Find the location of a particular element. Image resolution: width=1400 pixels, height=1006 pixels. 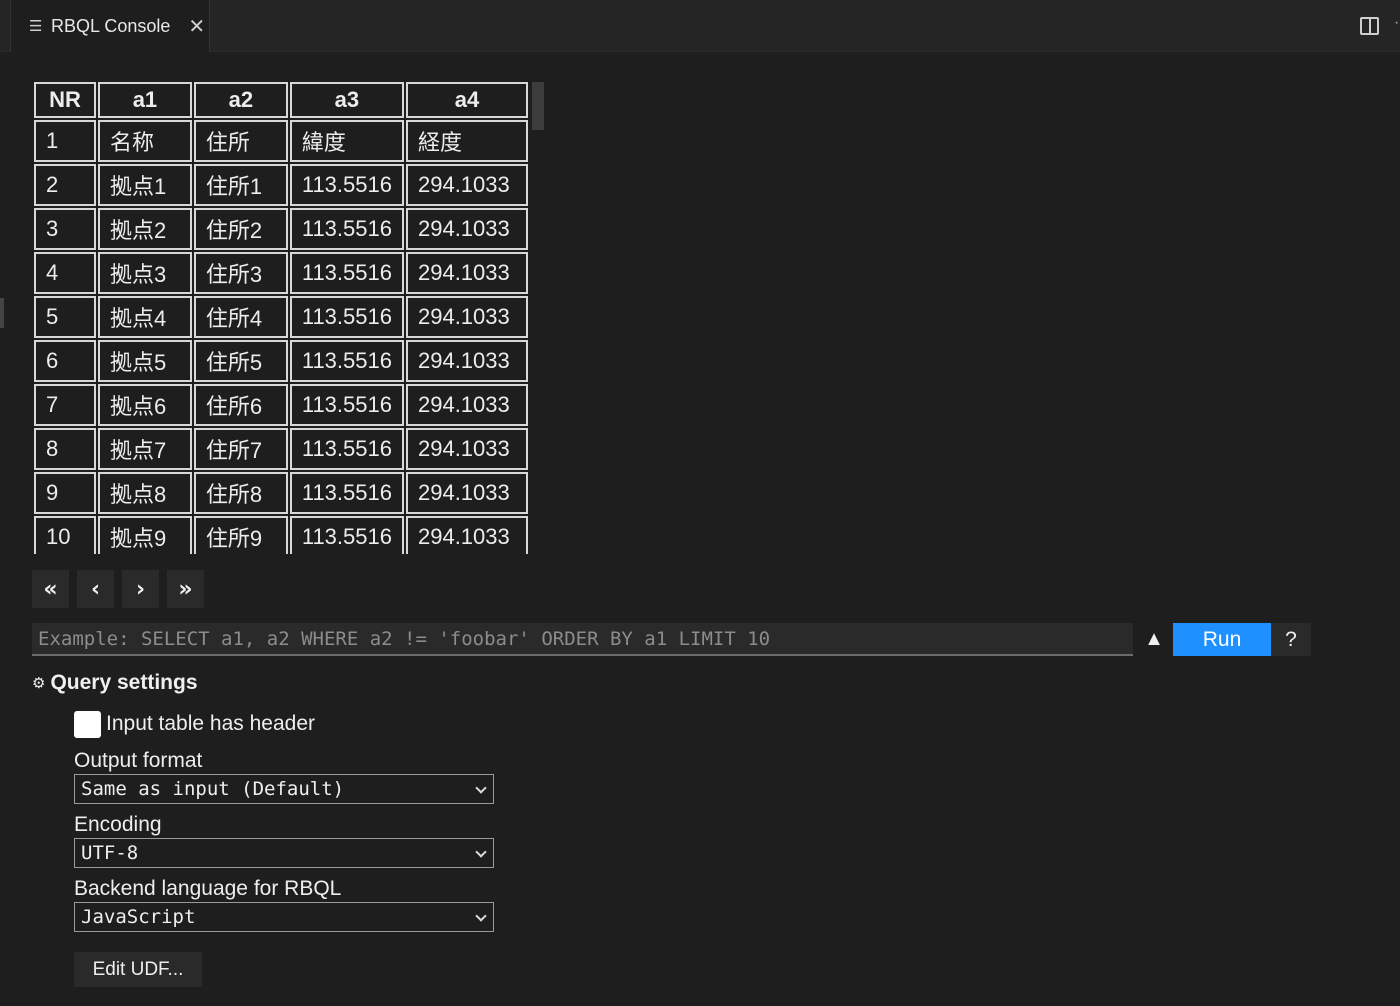

backend-language-value: JavaScript is located at coordinates (138, 917).